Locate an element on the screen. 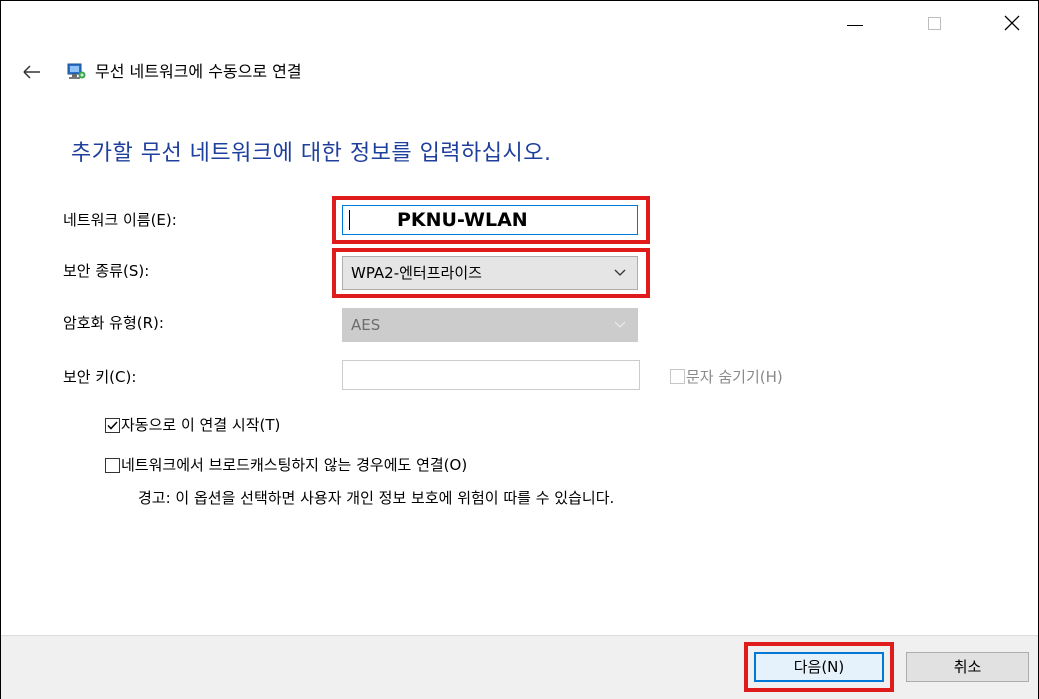 The height and width of the screenshot is (699, 1039). security-type-label: 보안 종류(S): is located at coordinates (106, 271).